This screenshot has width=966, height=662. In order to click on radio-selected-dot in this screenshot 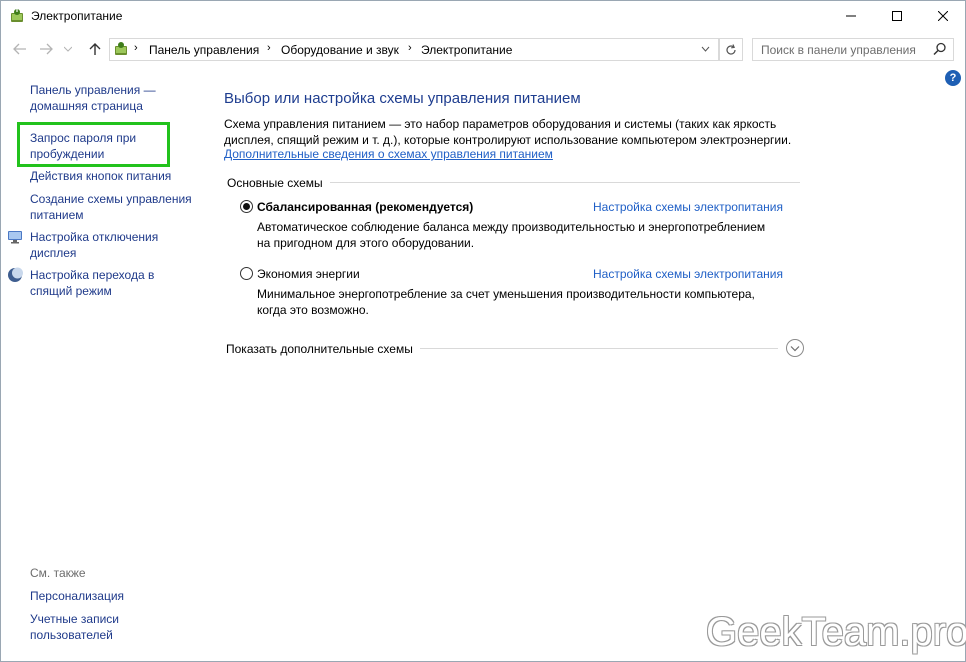, I will do `click(246, 206)`.